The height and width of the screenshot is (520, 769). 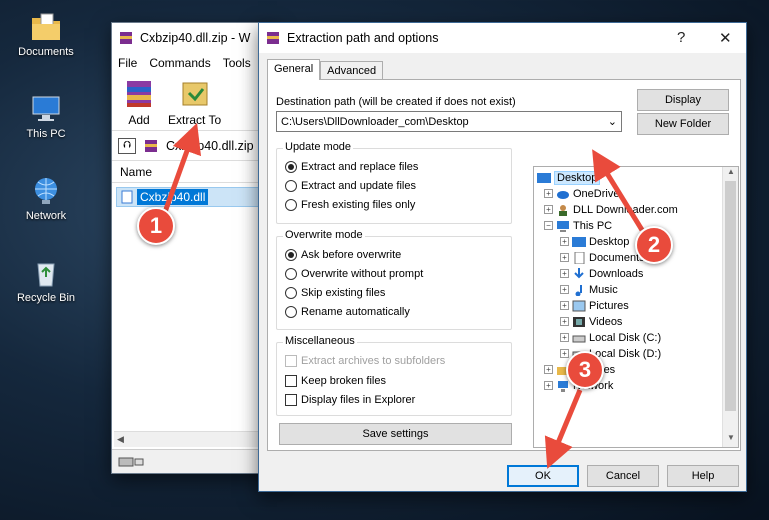 What do you see at coordinates (730, 296) in the screenshot?
I see `scroll-thumb` at bounding box center [730, 296].